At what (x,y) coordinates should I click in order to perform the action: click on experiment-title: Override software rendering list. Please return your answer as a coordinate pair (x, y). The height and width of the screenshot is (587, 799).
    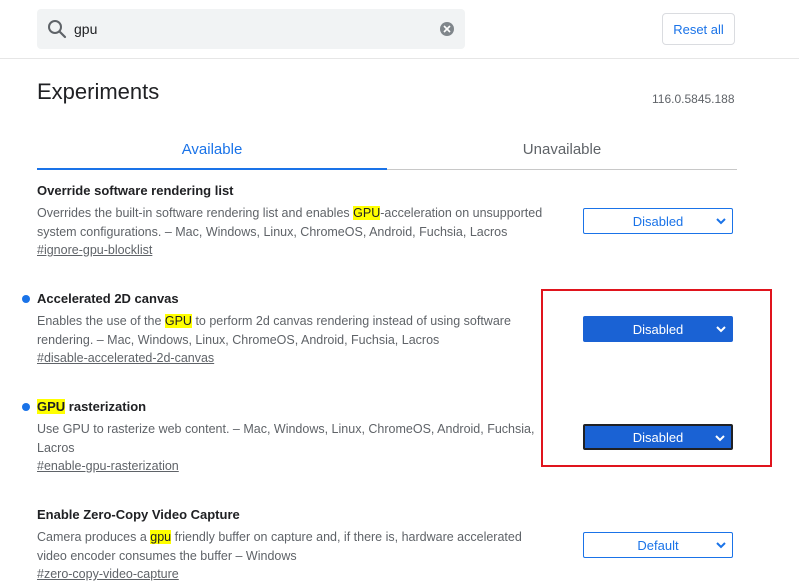
    Looking at the image, I should click on (135, 190).